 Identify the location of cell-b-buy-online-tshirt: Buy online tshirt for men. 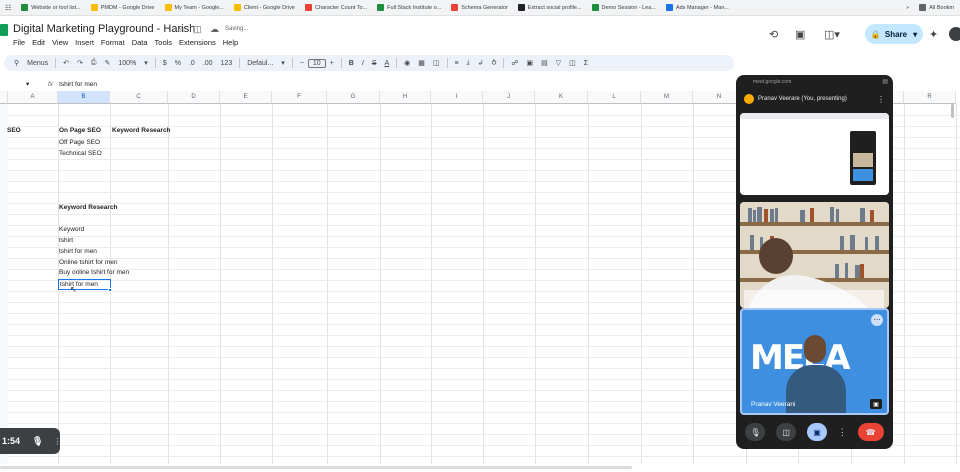
(94, 272).